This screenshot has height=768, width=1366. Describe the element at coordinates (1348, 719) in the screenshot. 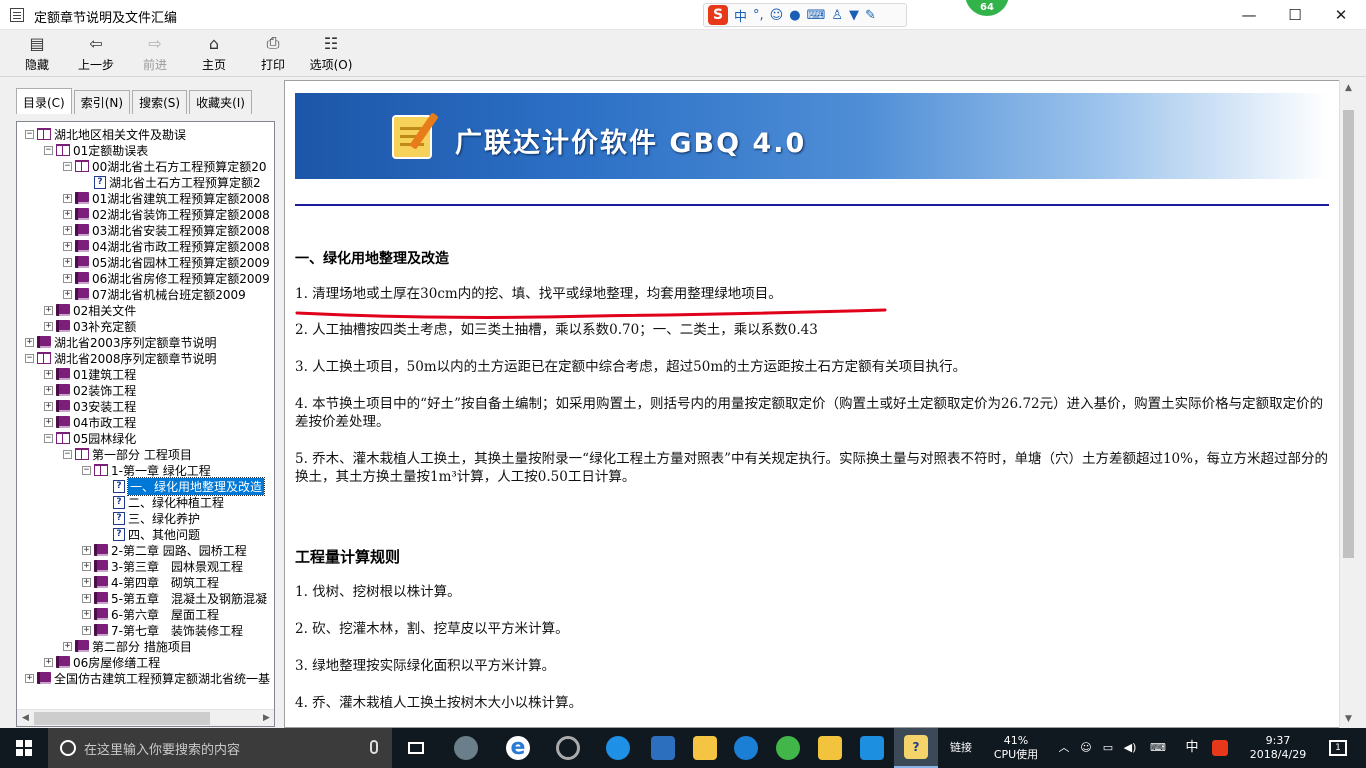

I see `scroll-down-icon: ▼` at that location.